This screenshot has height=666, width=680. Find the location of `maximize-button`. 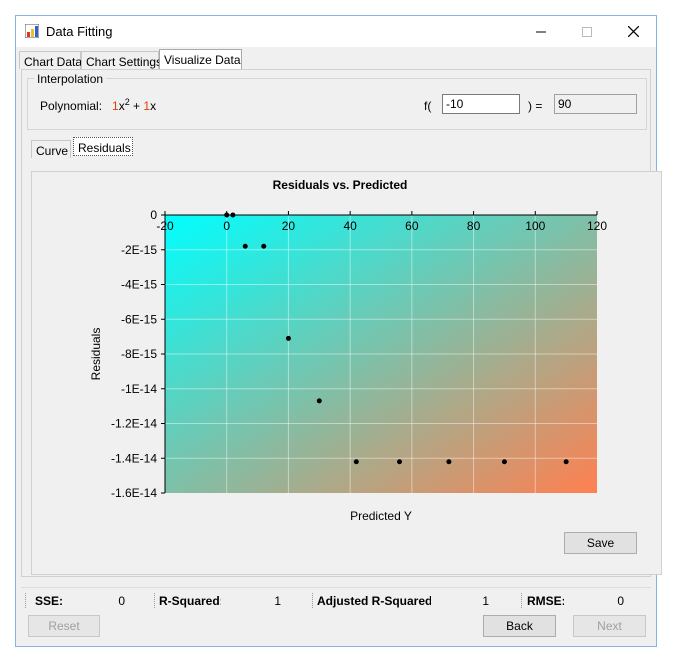

maximize-button is located at coordinates (587, 31).